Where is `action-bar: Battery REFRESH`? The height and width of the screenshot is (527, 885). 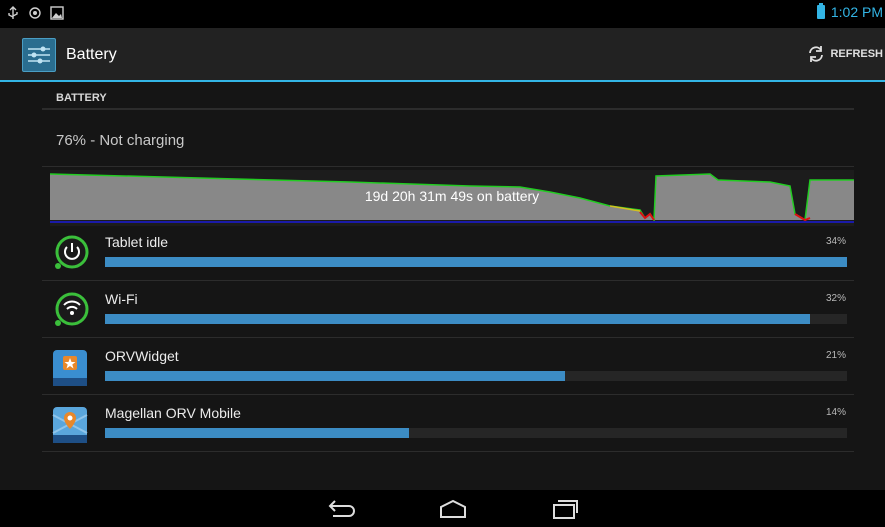 action-bar: Battery REFRESH is located at coordinates (442, 55).